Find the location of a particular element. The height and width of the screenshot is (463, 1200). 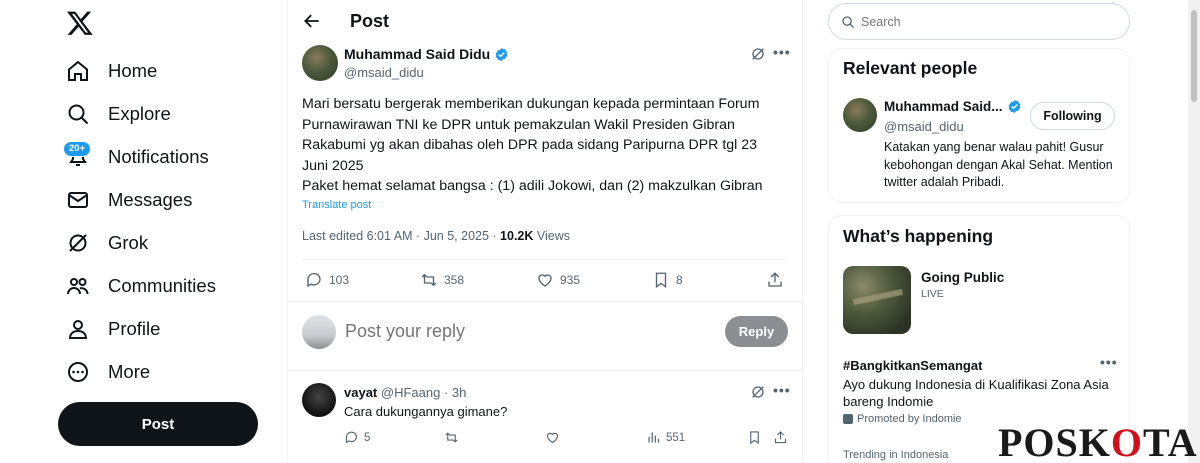

reply-like-action is located at coordinates (552, 437).